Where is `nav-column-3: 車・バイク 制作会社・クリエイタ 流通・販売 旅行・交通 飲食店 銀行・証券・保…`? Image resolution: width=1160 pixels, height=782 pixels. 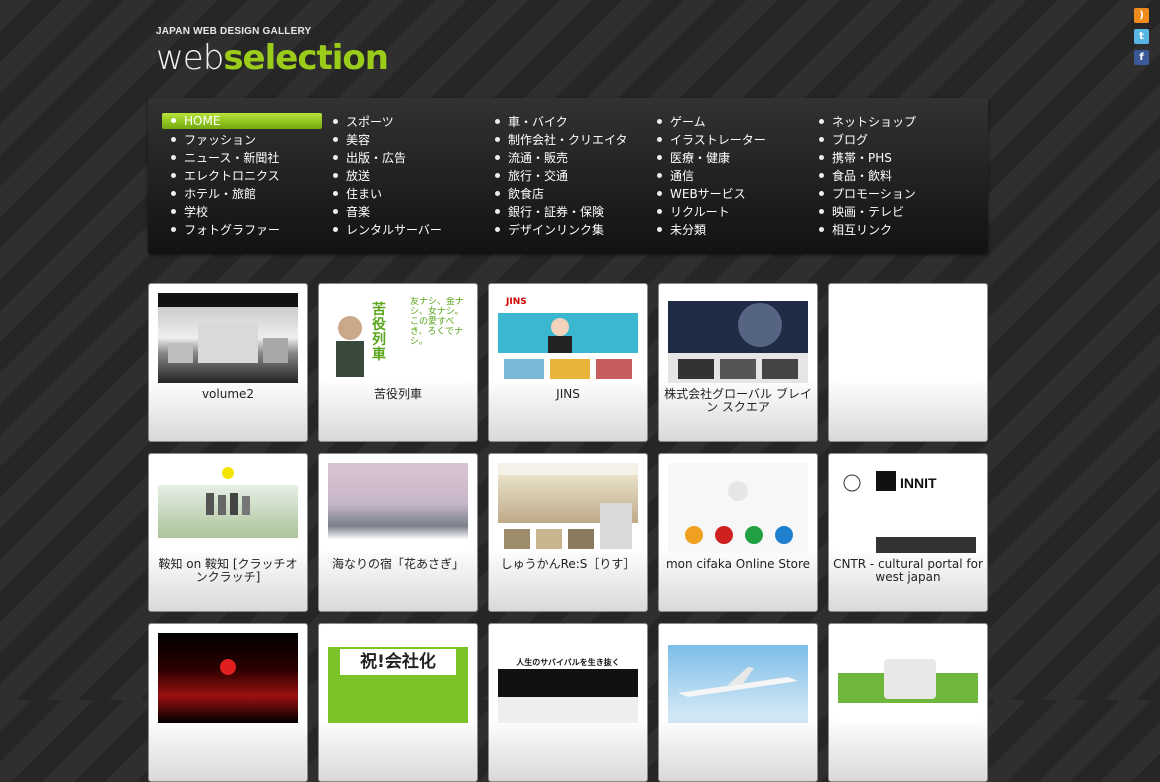 nav-column-3: 車・バイク 制作会社・クリエイタ 流通・販売 旅行・交通 飲食店 銀行・証券・保… is located at coordinates (557, 176).